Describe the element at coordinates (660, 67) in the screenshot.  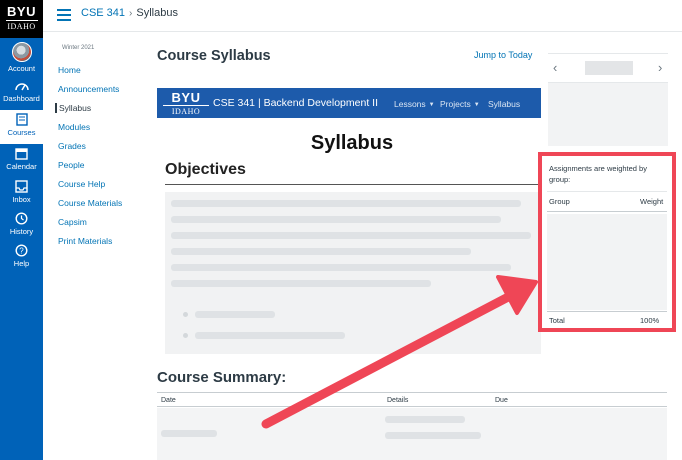
I see `calendar-next-icon: ›` at that location.